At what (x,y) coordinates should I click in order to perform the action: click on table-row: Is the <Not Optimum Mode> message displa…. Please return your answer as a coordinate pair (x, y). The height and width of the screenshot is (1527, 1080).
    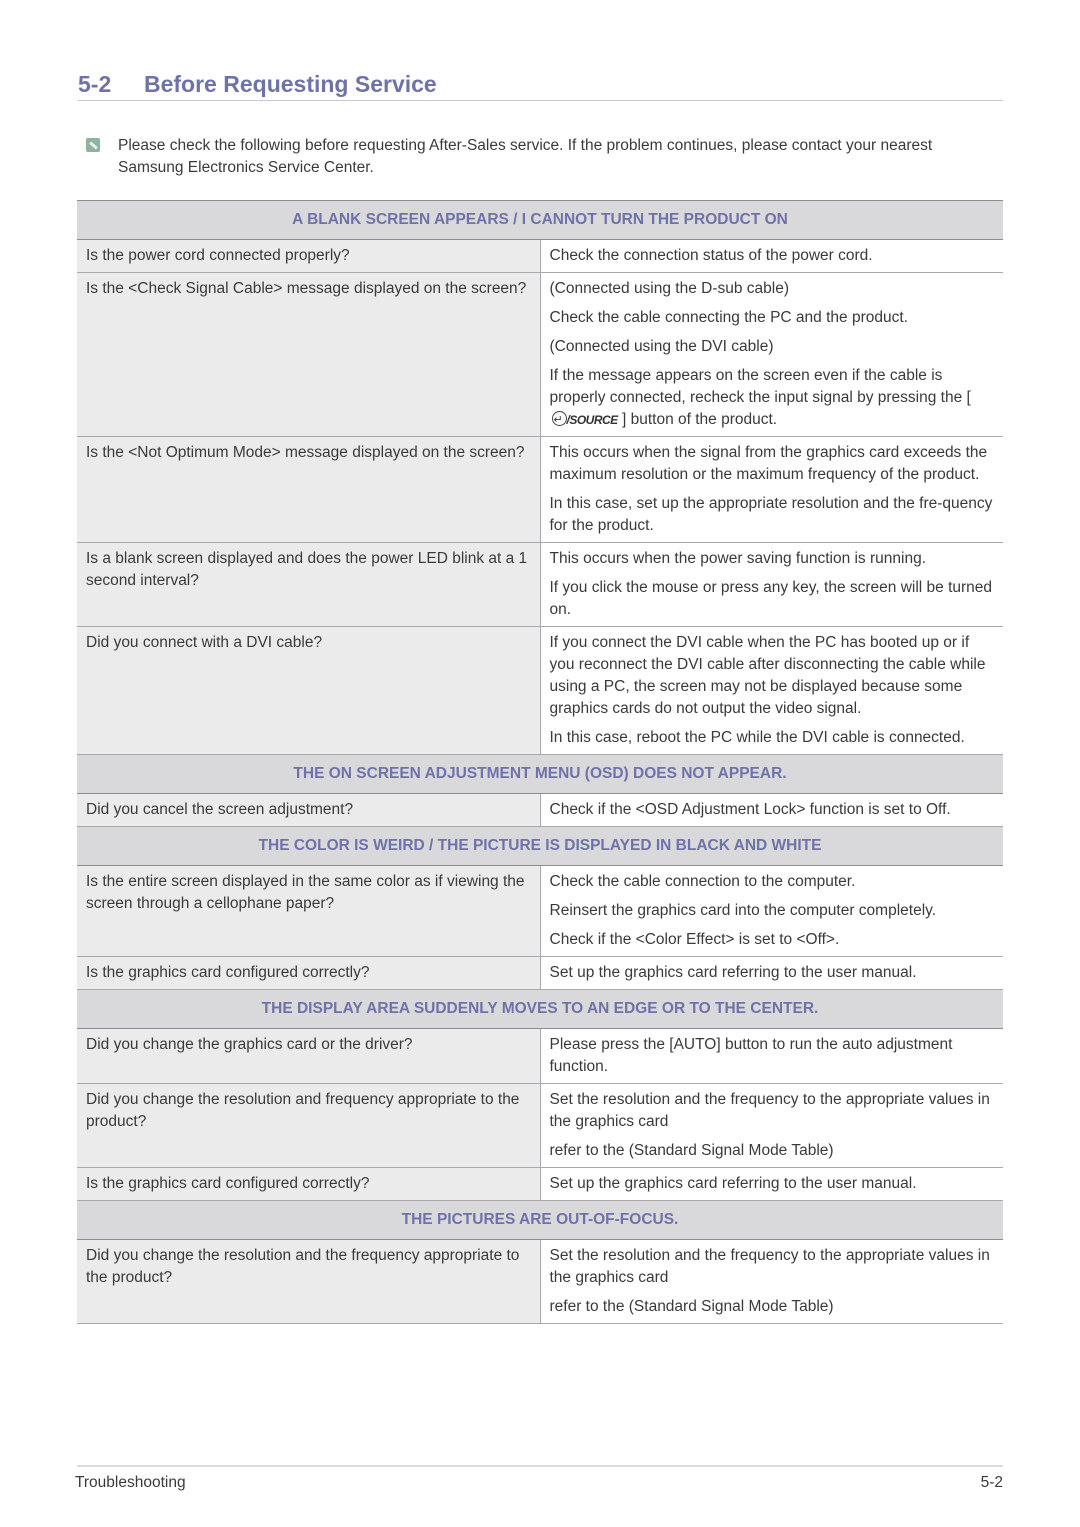
    Looking at the image, I should click on (540, 489).